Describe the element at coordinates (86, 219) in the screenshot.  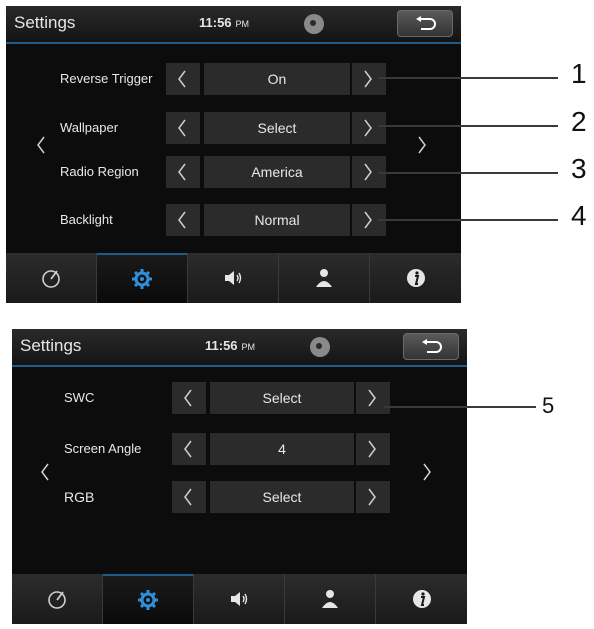
I see `row-label: Backlight` at that location.